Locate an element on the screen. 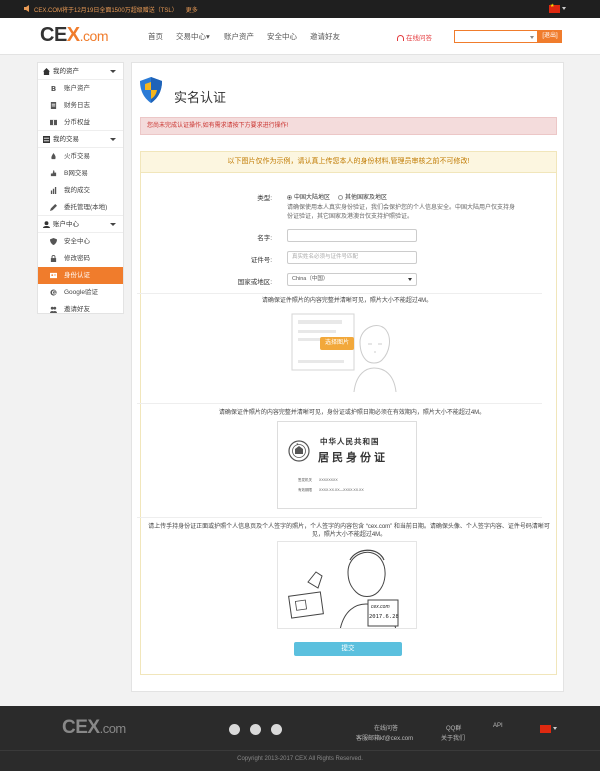  google-icon: G is located at coordinates (53, 292).